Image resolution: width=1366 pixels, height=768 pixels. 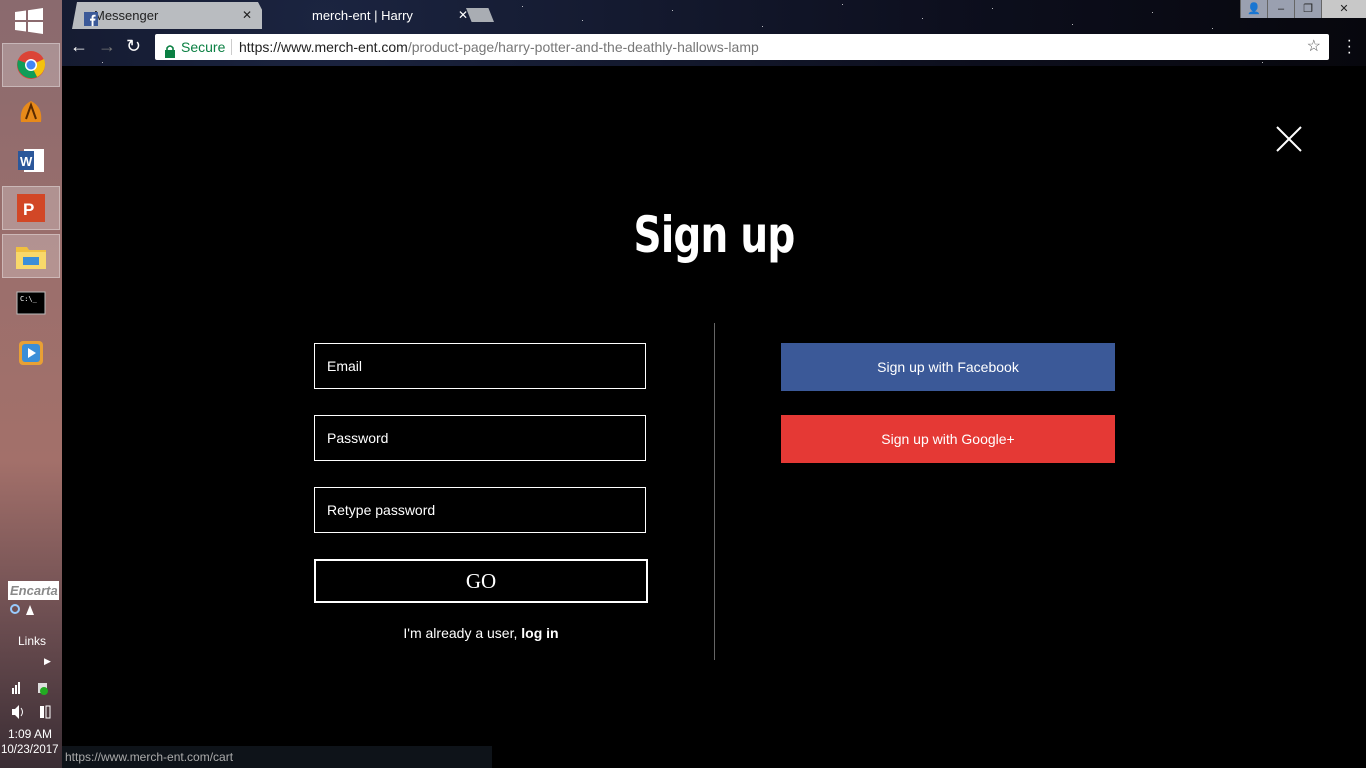 I want to click on clock-time: 1:09 AM, so click(x=30, y=734).